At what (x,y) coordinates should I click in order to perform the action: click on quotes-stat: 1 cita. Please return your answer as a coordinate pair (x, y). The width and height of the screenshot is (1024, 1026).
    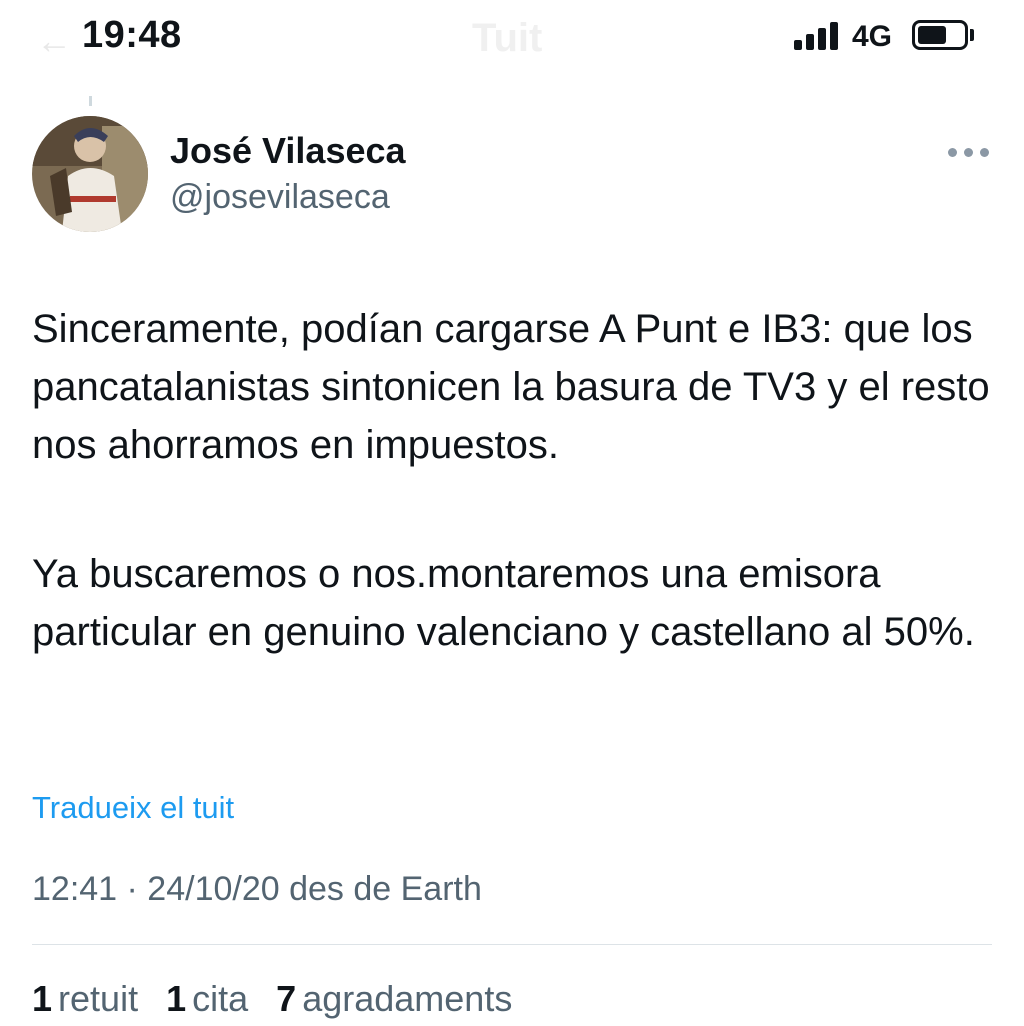
    Looking at the image, I should click on (207, 999).